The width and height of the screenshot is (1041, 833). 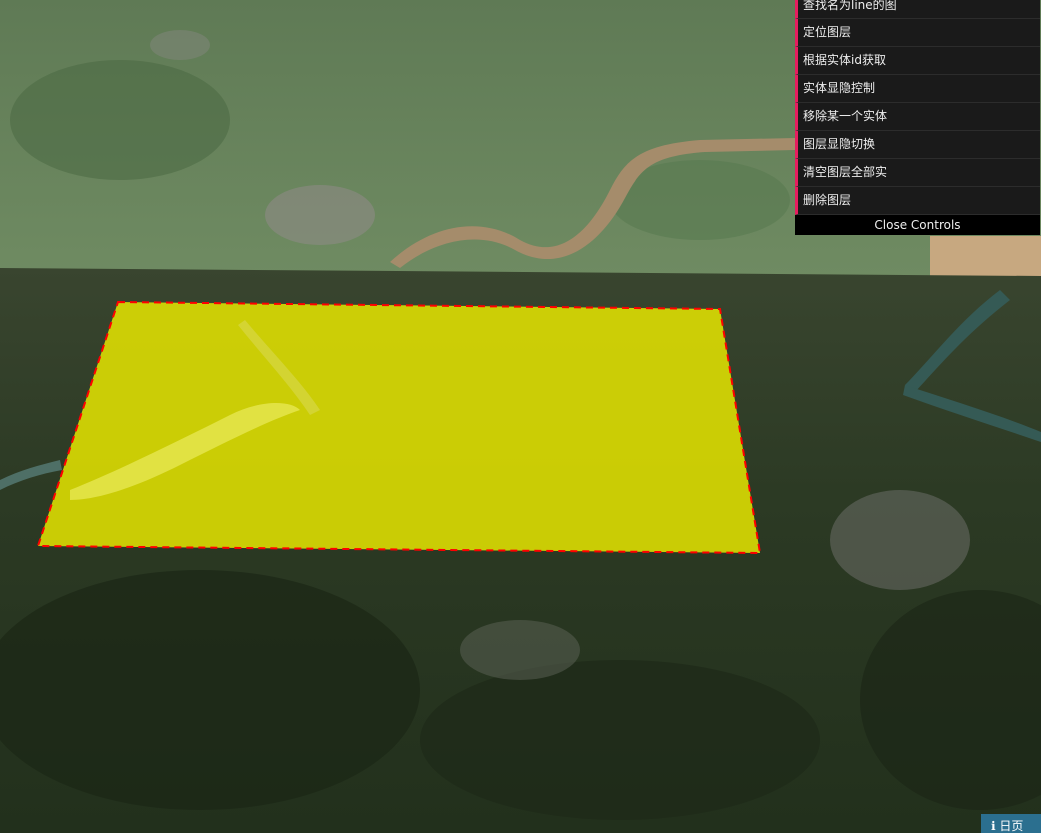 I want to click on control-layer-visibility-toggle: 图层显隐切换, so click(x=917, y=145).